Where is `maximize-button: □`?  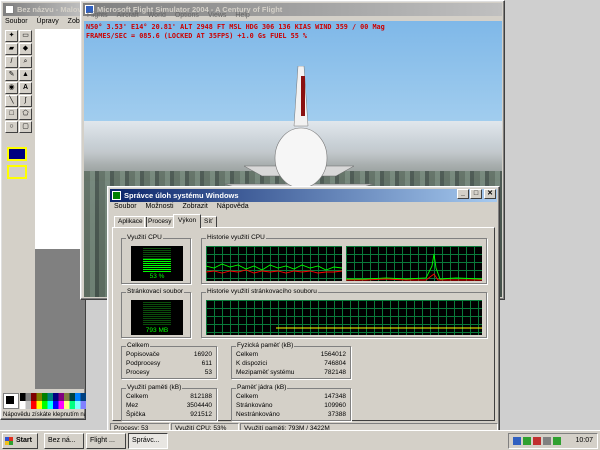
maximize-button: □ is located at coordinates (476, 194).